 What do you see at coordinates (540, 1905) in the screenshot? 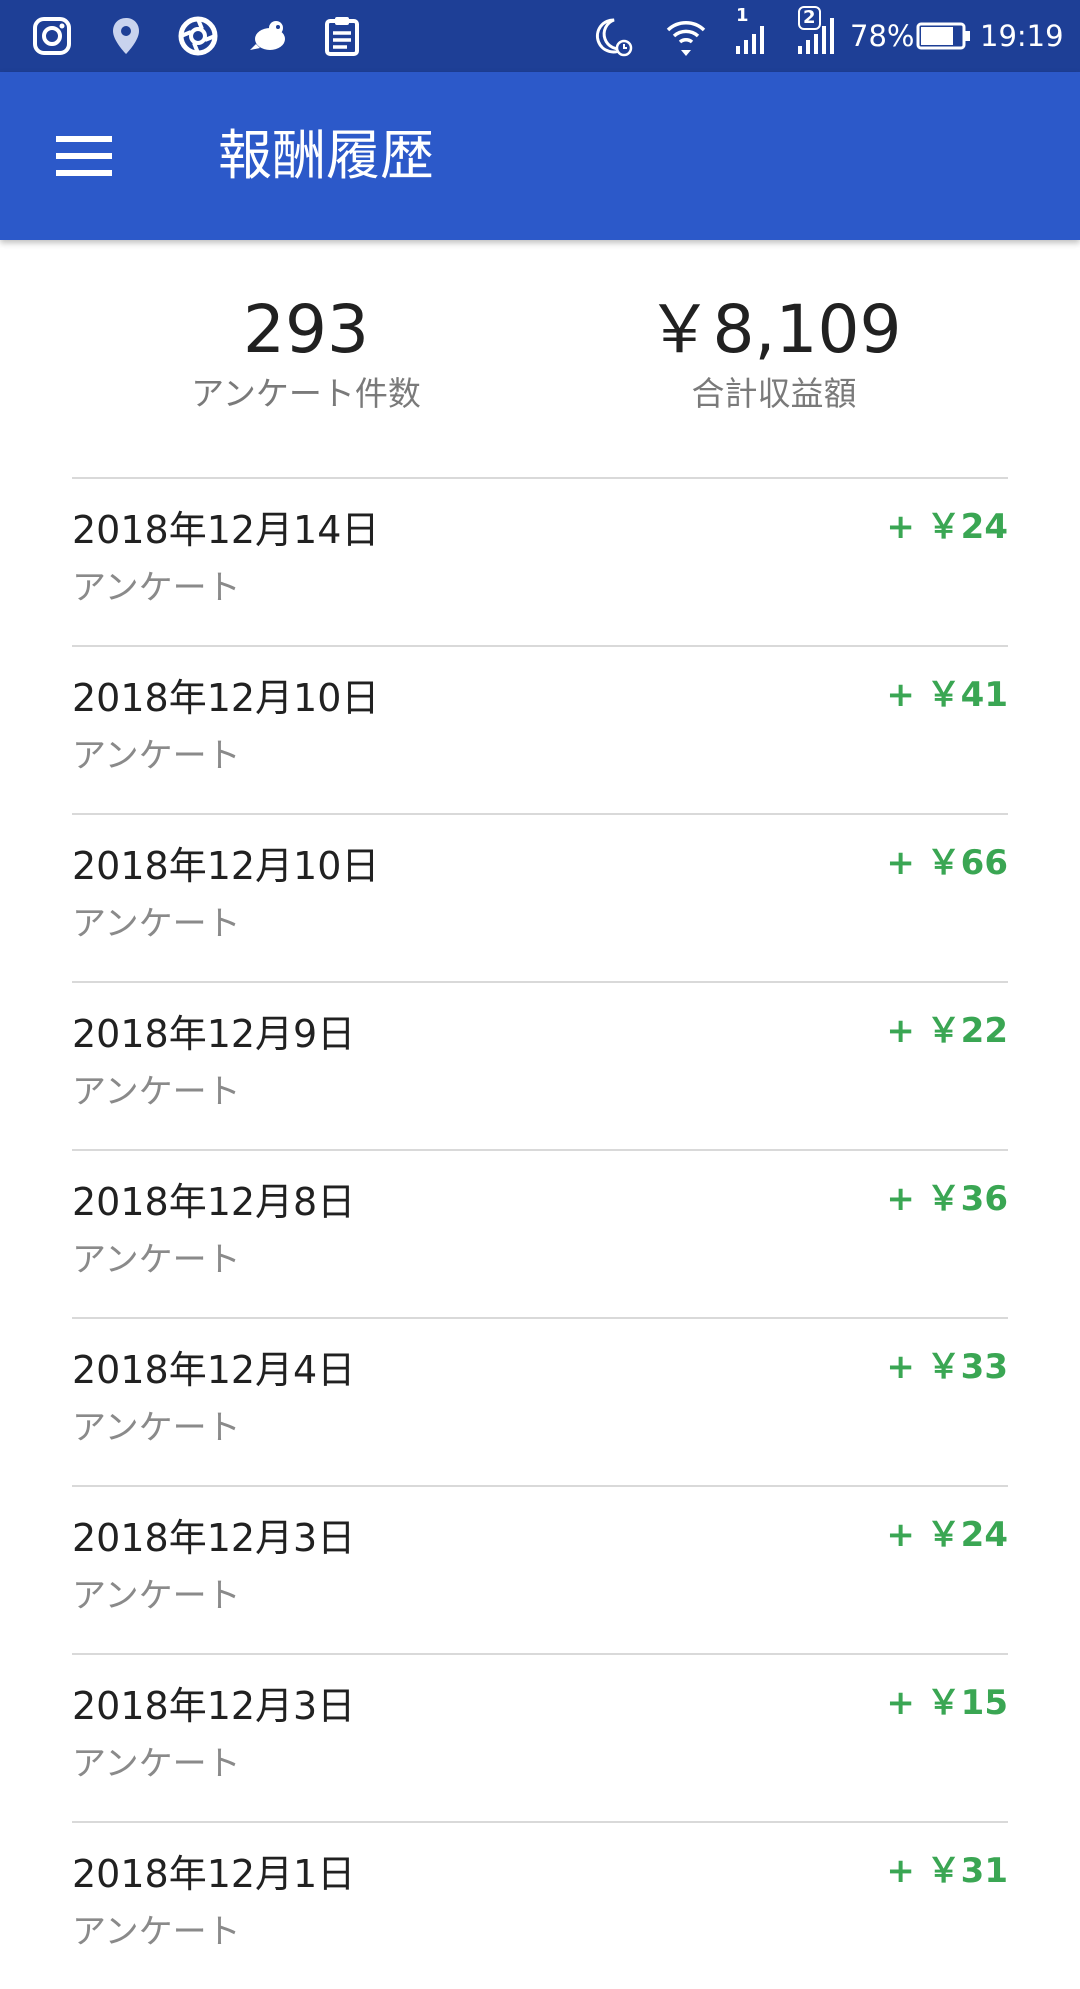
I see `history-row: 2018年12月1日 アンケート + ￥31` at bounding box center [540, 1905].